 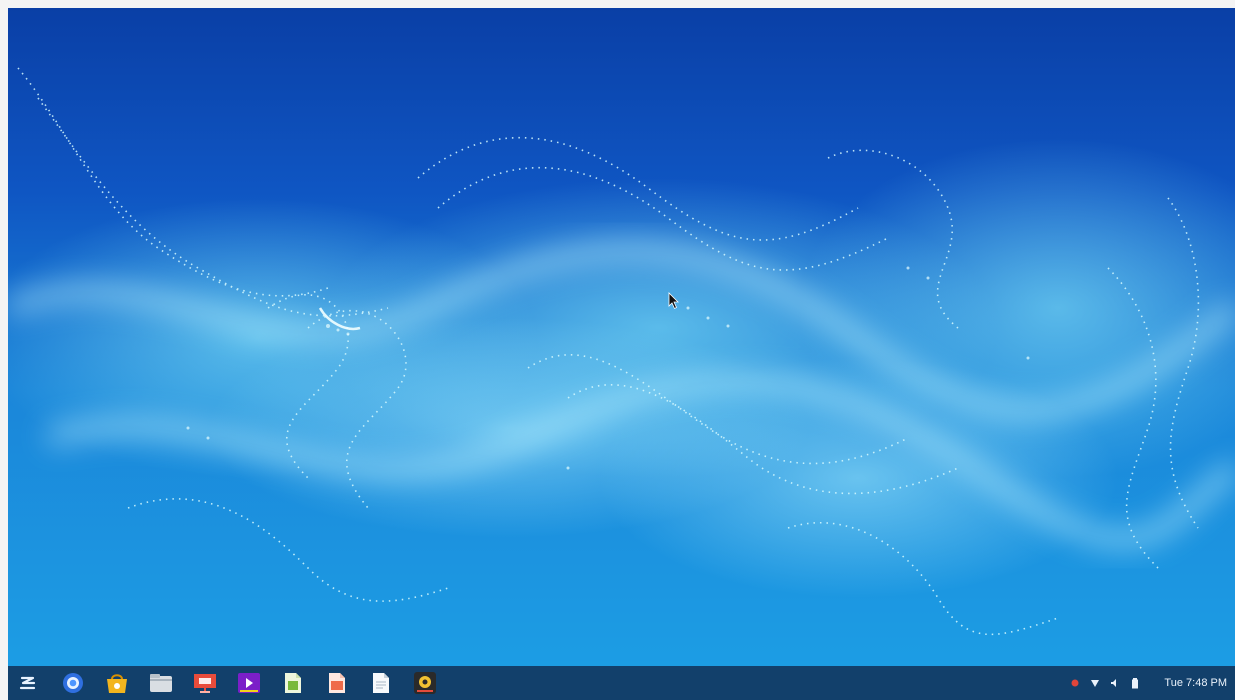 I want to click on taskbar: Tue 7:48 PM, so click(x=621, y=683).